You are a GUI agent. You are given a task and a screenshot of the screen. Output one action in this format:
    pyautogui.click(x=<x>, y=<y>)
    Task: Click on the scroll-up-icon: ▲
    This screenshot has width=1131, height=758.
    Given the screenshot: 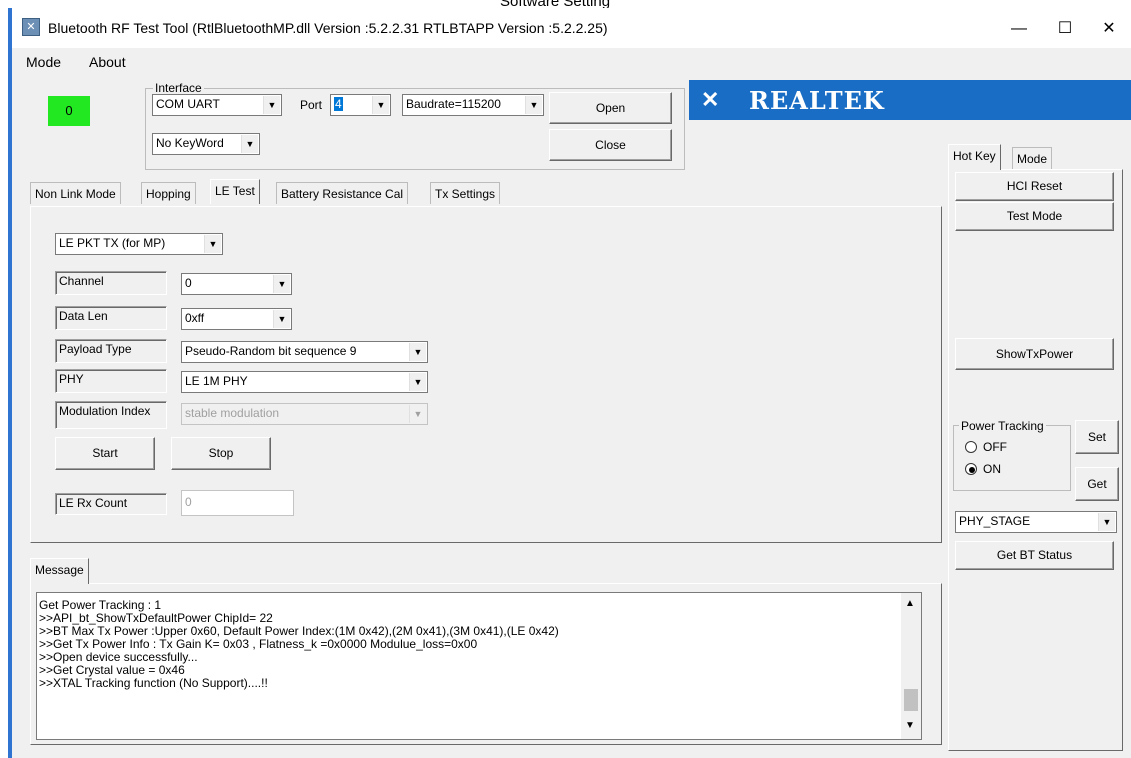 What is the action you would take?
    pyautogui.click(x=910, y=603)
    